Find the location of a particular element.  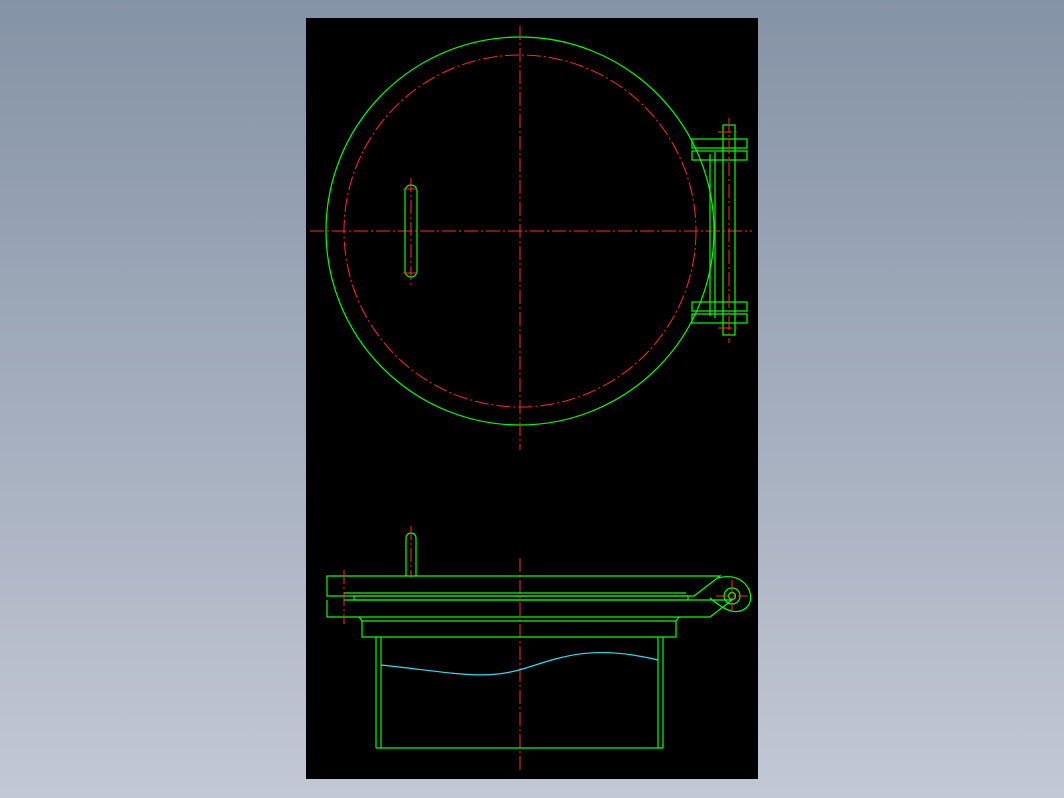

side-section-view is located at coordinates (539, 649).